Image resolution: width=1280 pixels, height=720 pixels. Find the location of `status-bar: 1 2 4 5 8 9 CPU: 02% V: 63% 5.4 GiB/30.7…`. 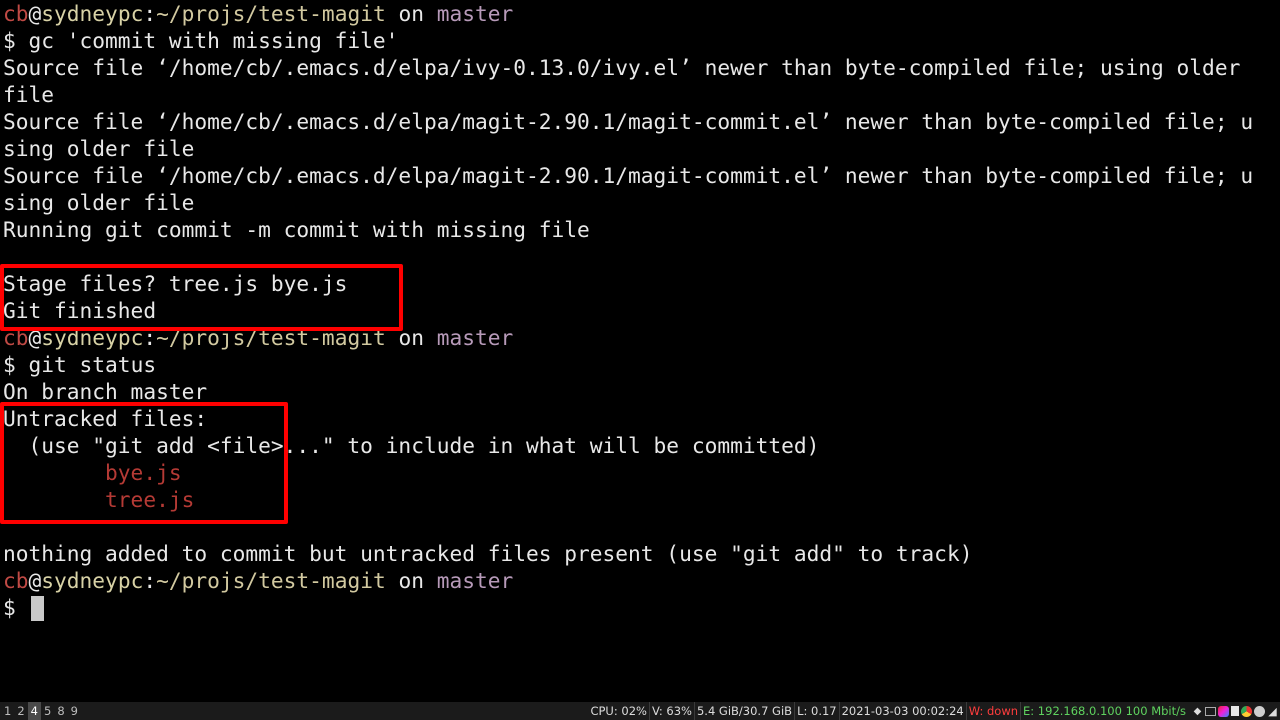

status-bar: 1 2 4 5 8 9 CPU: 02% V: 63% 5.4 GiB/30.7… is located at coordinates (640, 711).